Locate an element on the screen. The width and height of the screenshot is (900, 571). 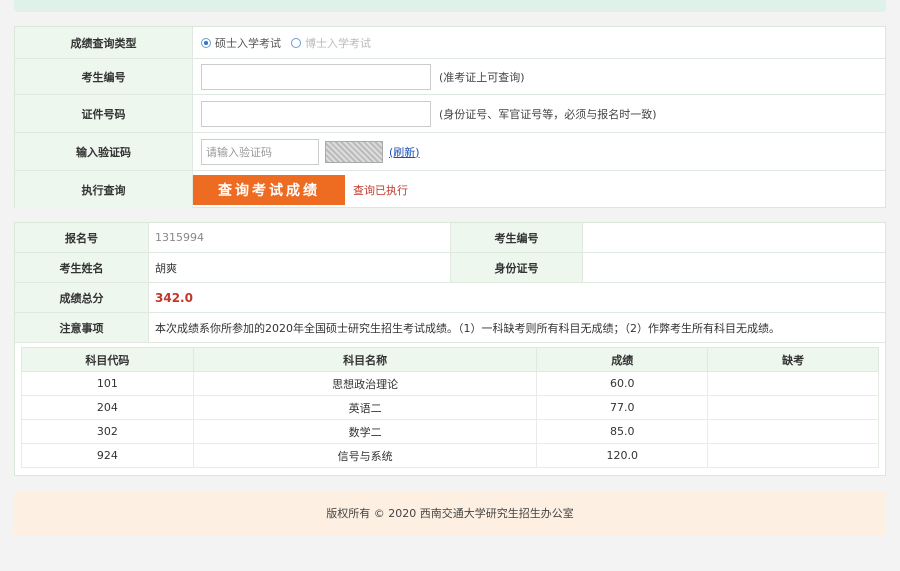
total-label: 成绩总分 is located at coordinates (82, 297).